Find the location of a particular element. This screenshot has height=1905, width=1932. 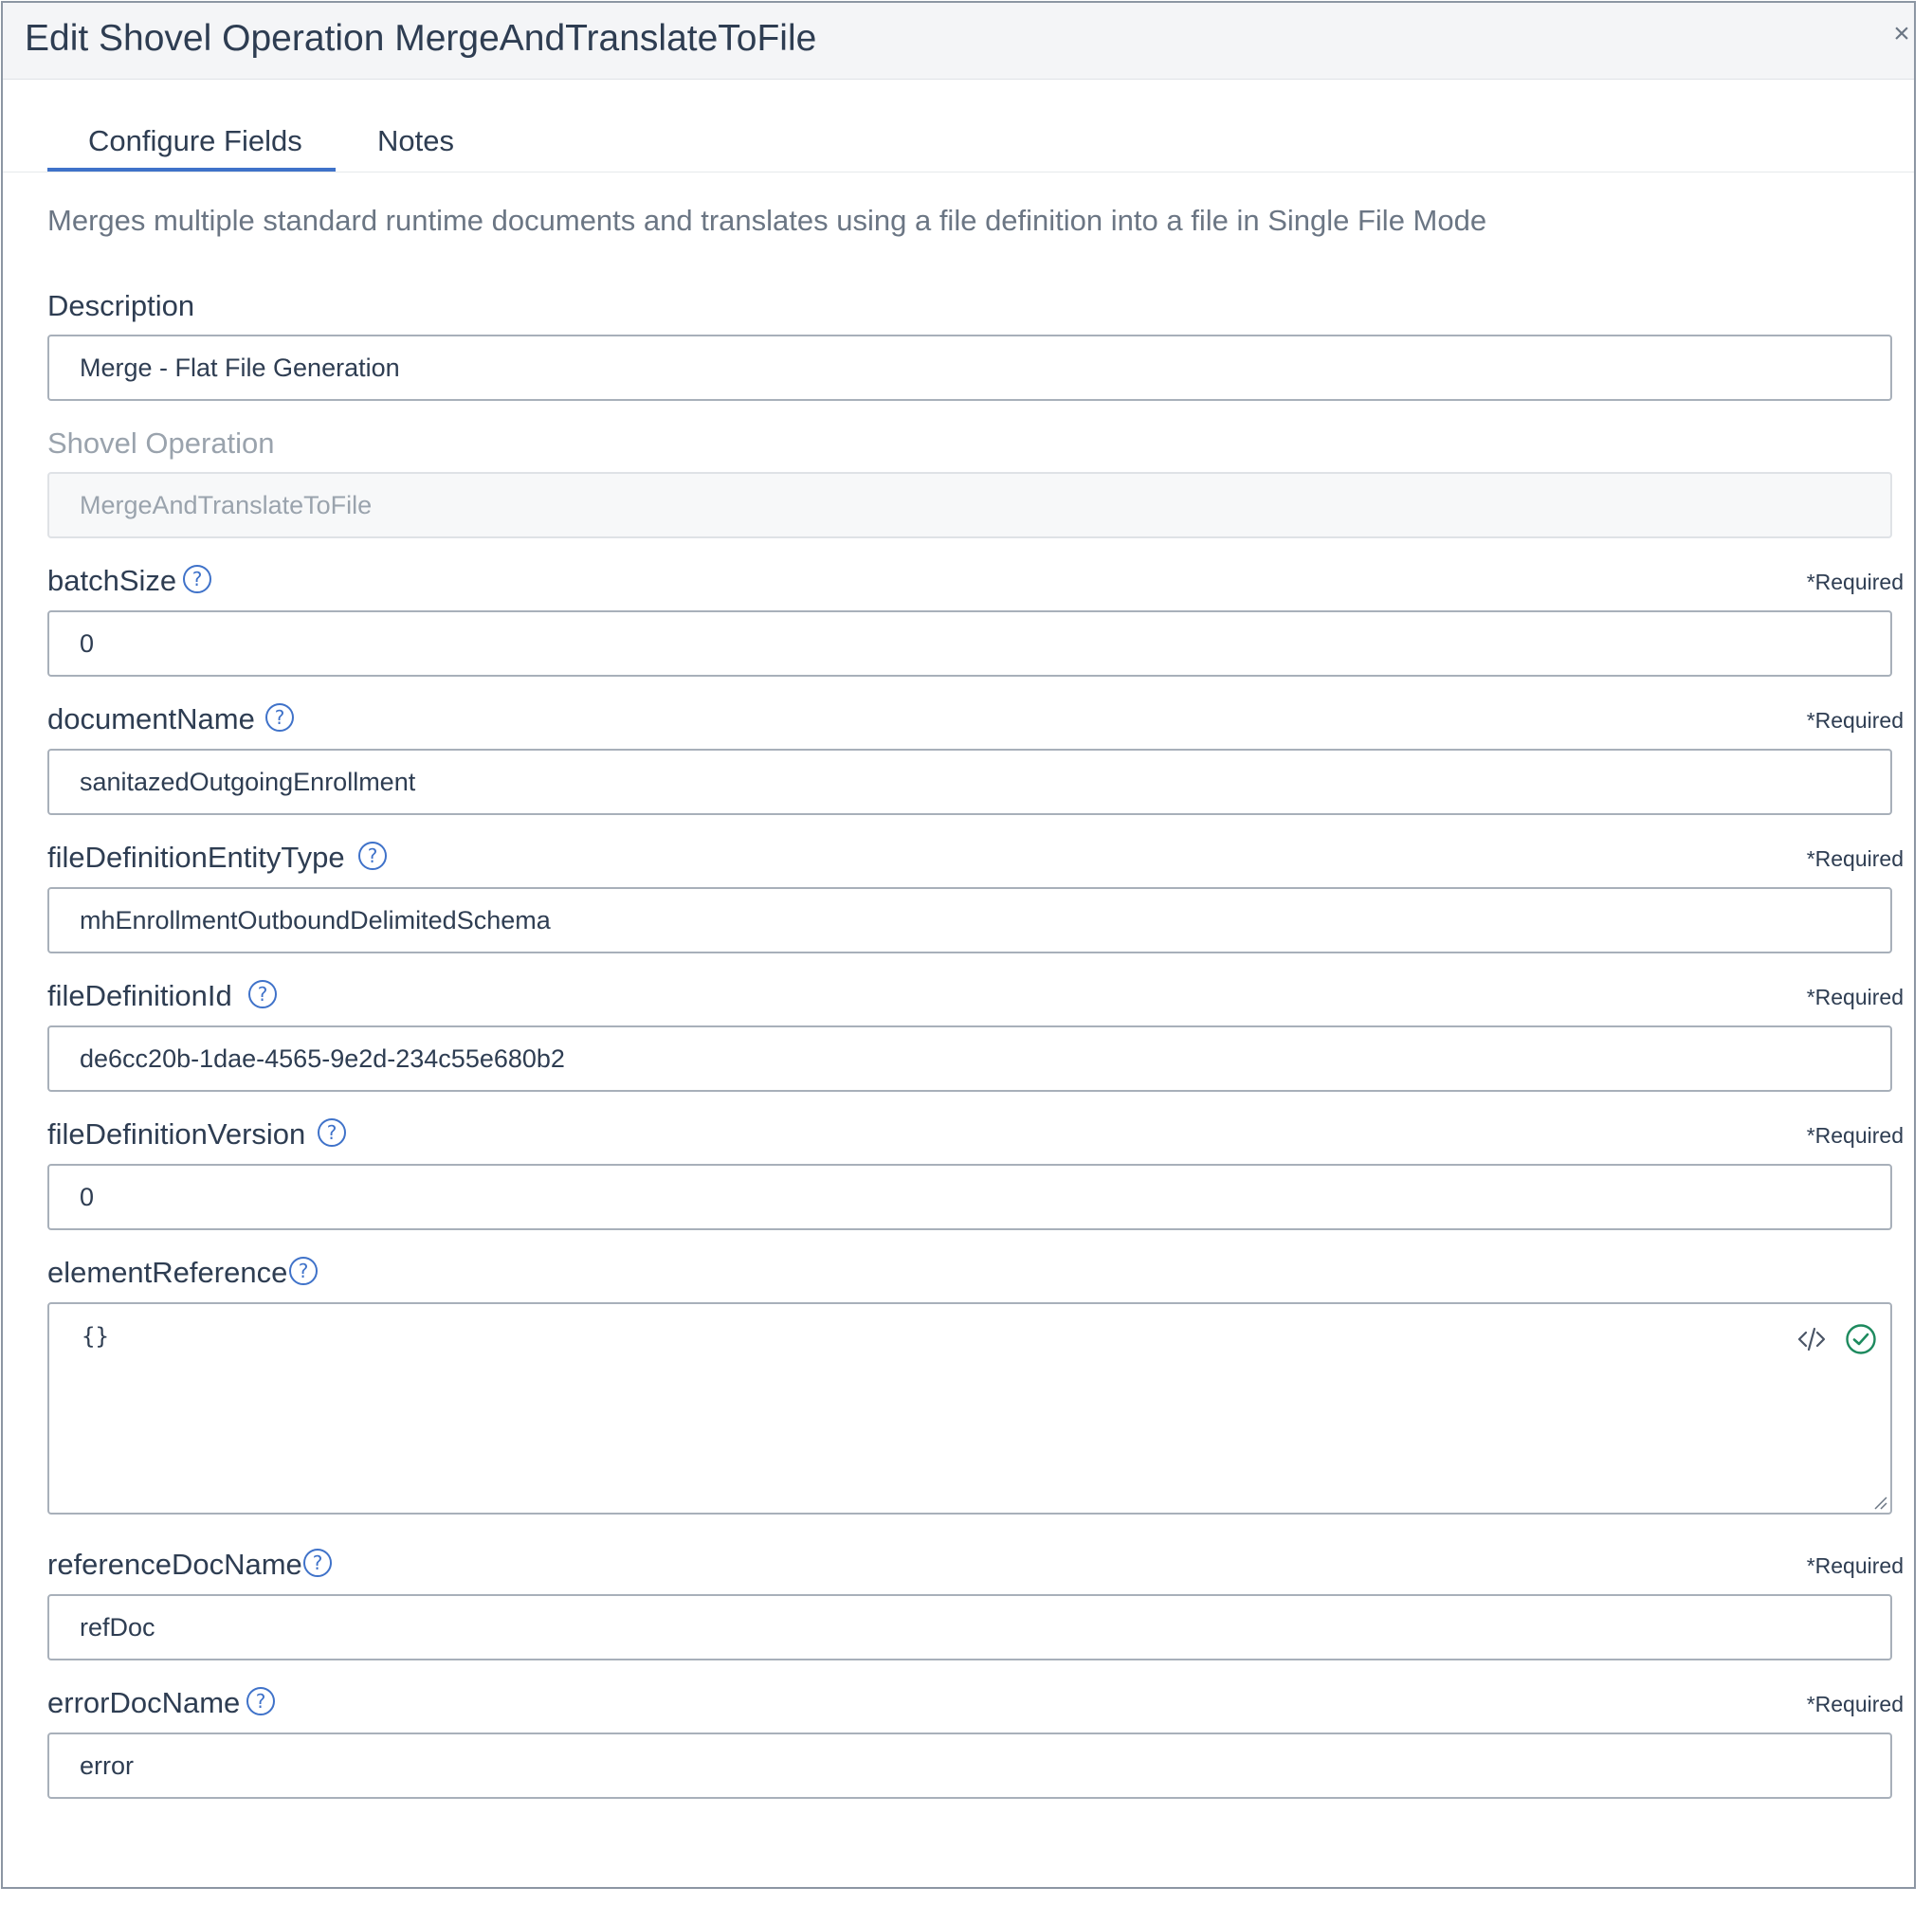

batch-size-input: 0 is located at coordinates (970, 643).